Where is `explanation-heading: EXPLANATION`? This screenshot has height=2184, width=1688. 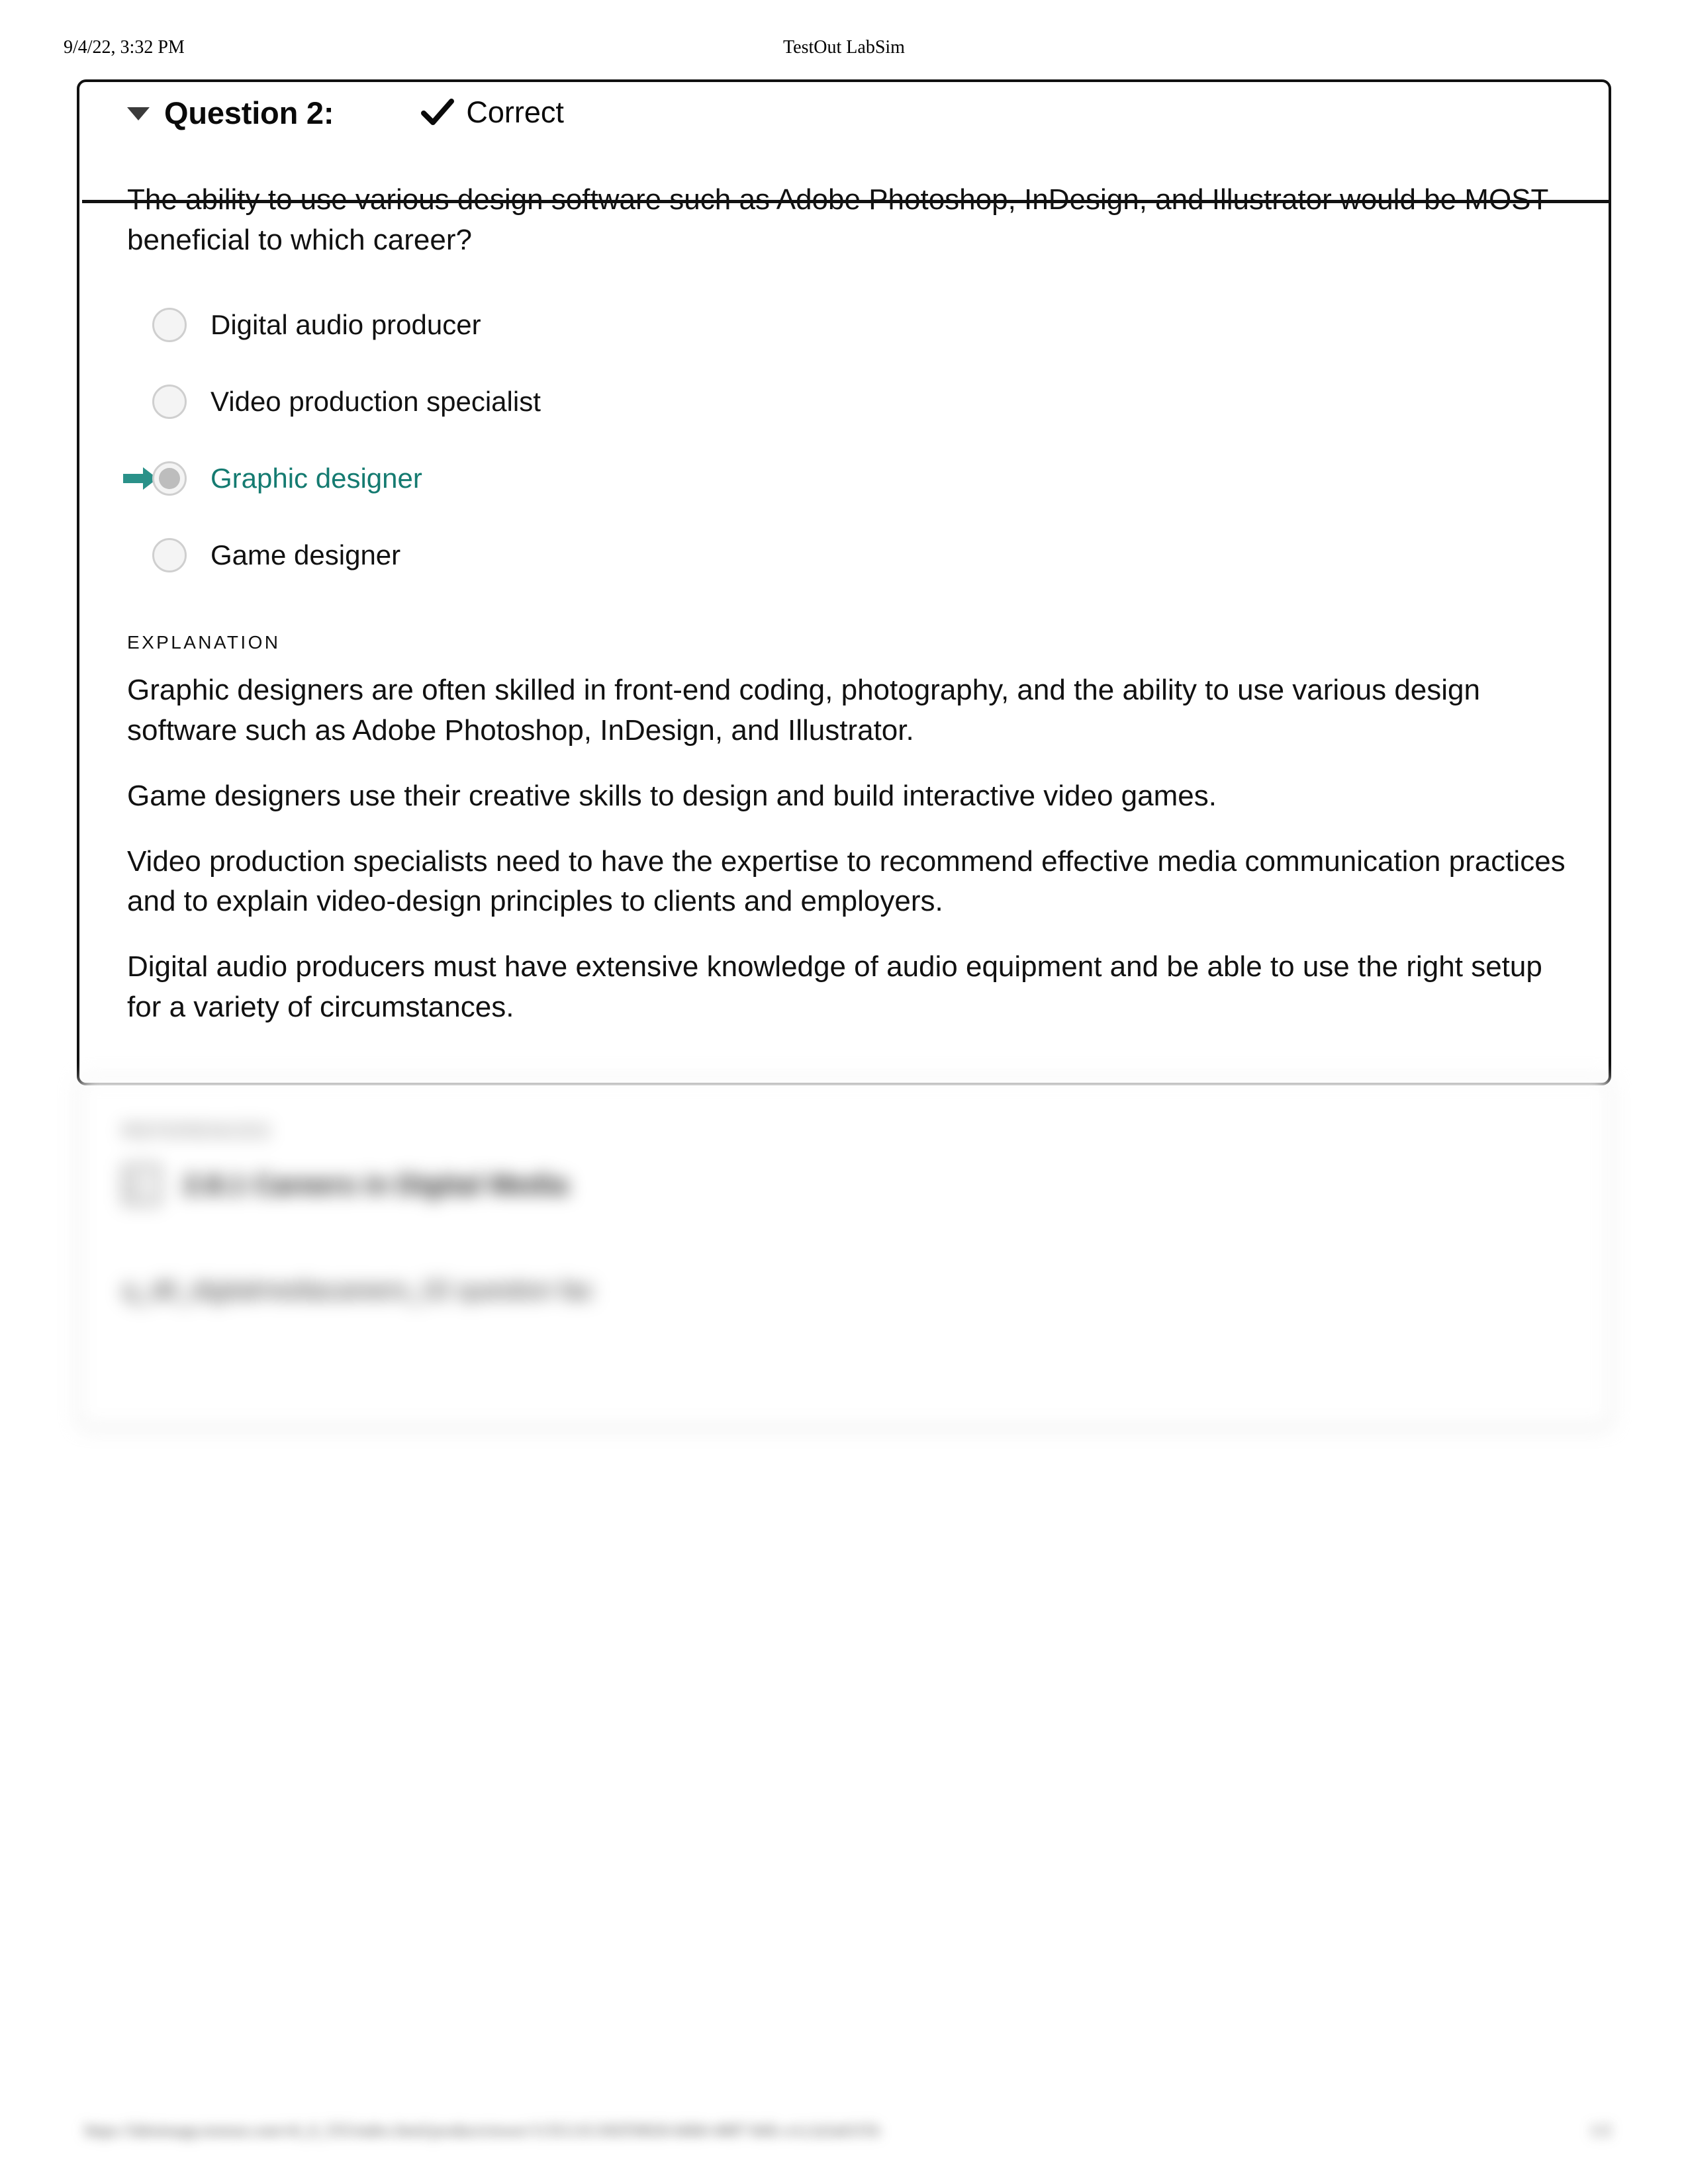
explanation-heading: EXPLANATION is located at coordinates (204, 643).